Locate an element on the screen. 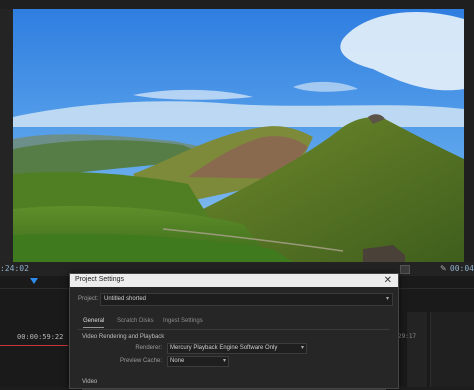 This screenshot has height=390, width=474. timeline-track-strip is located at coordinates (417, 349).